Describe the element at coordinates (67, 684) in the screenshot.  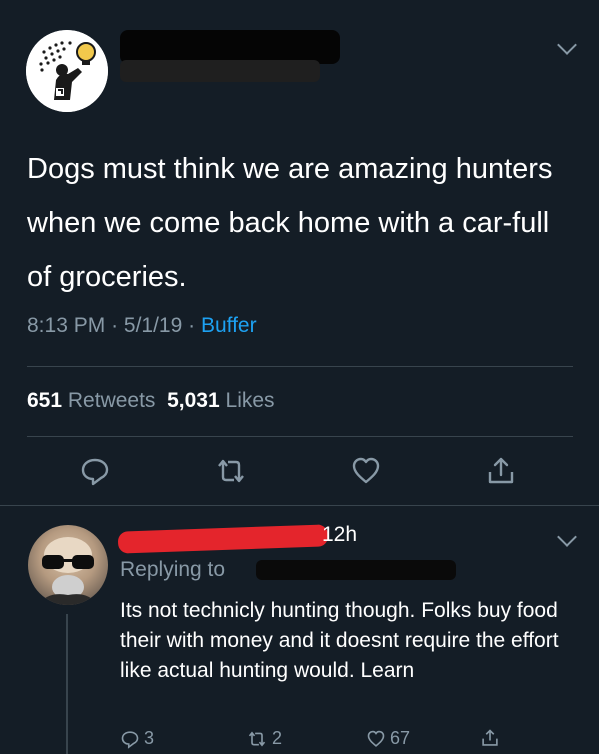
I see `thread-line` at that location.